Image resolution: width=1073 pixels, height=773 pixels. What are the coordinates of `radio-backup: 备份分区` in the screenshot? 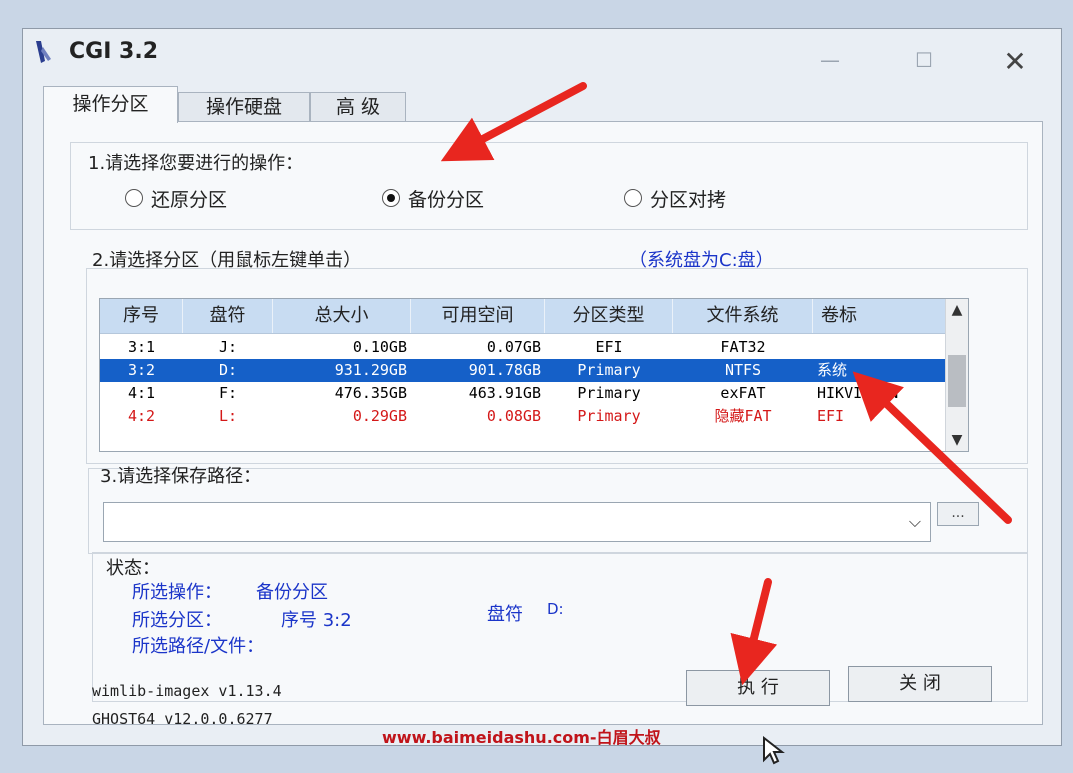 It's located at (433, 198).